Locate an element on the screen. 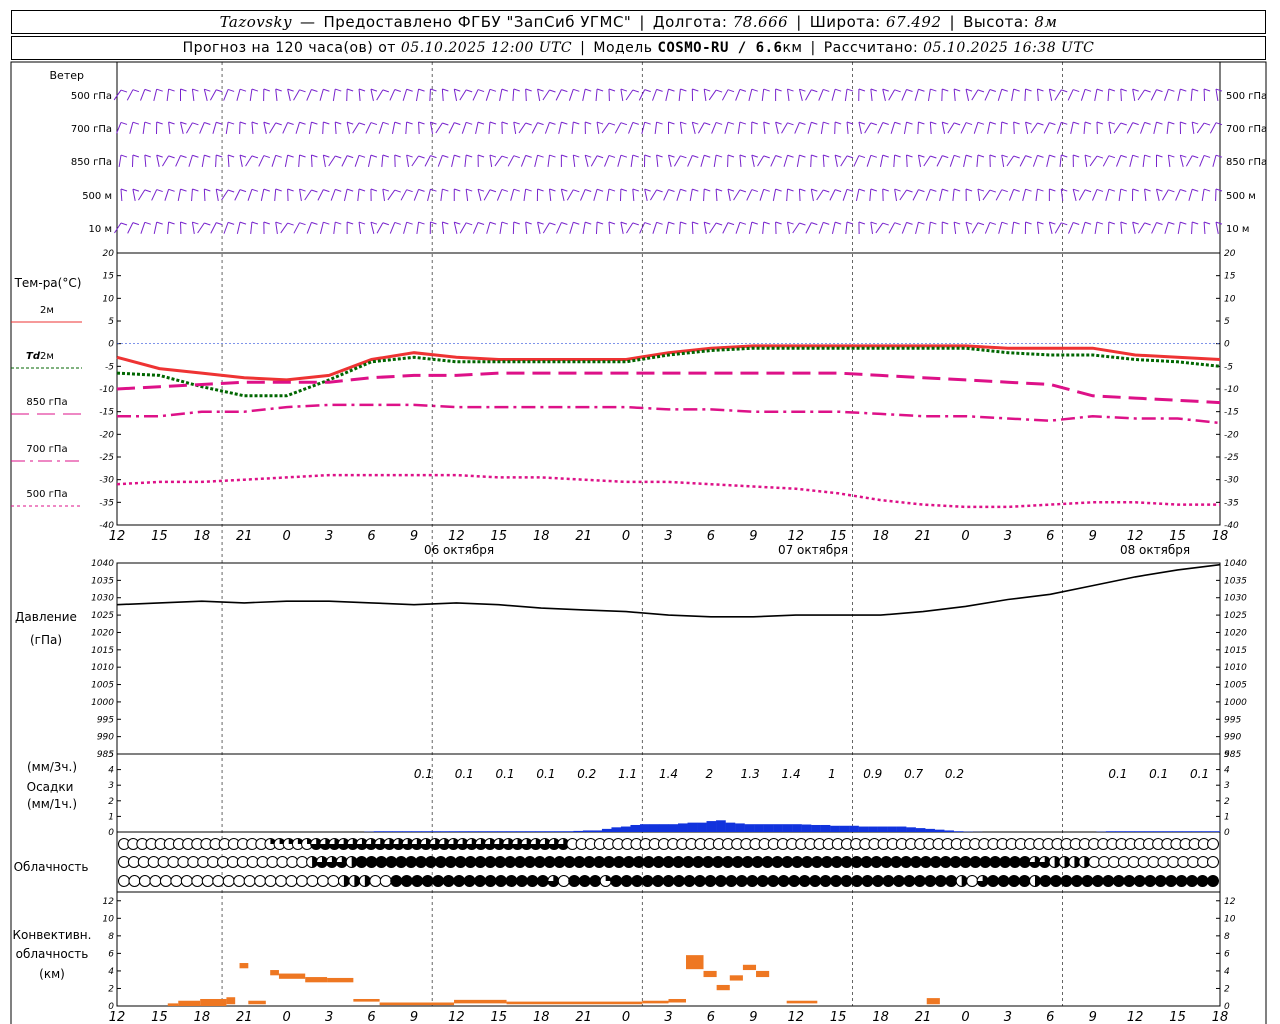 Image resolution: width=1280 pixels, height=1024 pixels. precip-tick-label-right: 1 is located at coordinates (1227, 817).